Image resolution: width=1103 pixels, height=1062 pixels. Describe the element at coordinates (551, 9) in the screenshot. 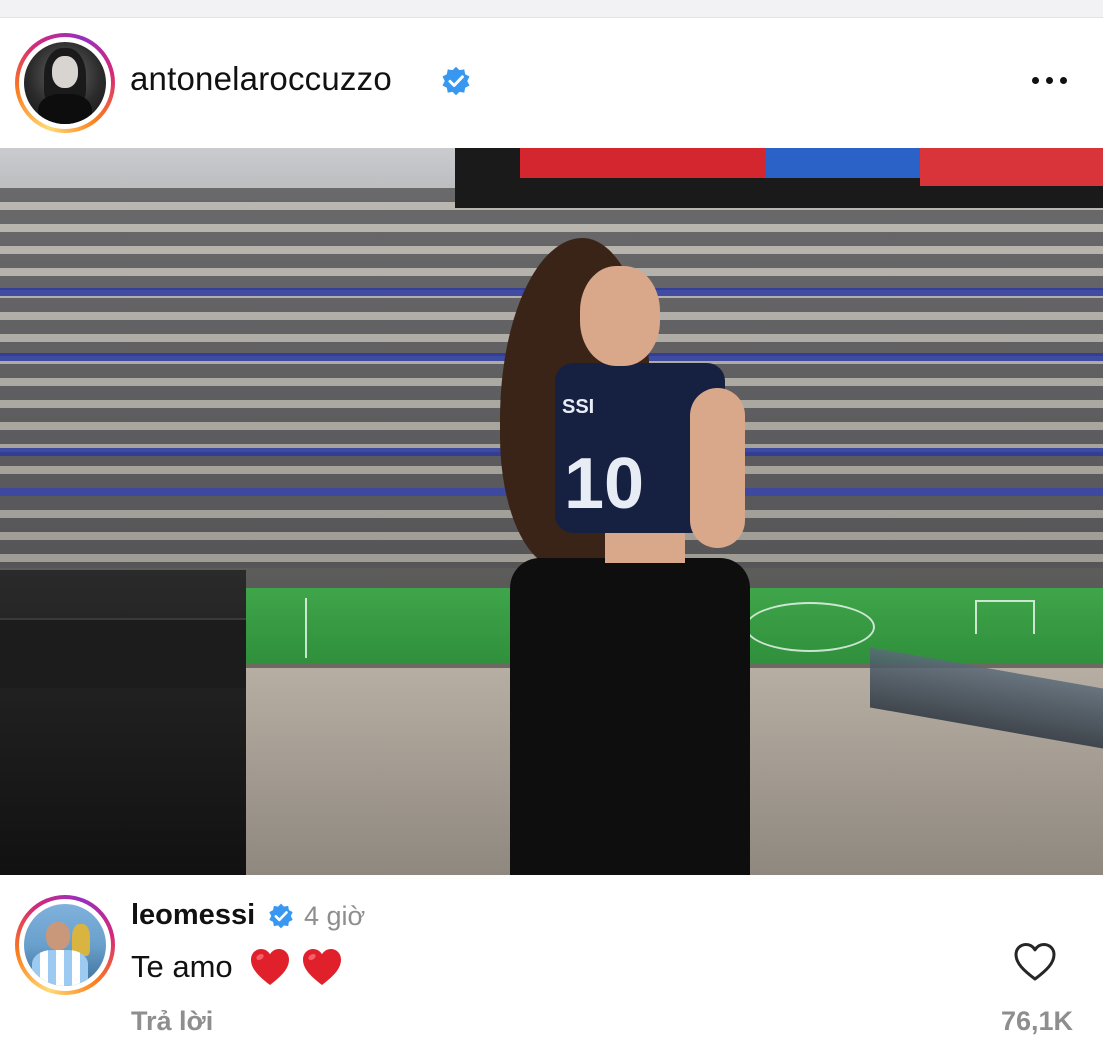

I see `top-status-strip` at that location.